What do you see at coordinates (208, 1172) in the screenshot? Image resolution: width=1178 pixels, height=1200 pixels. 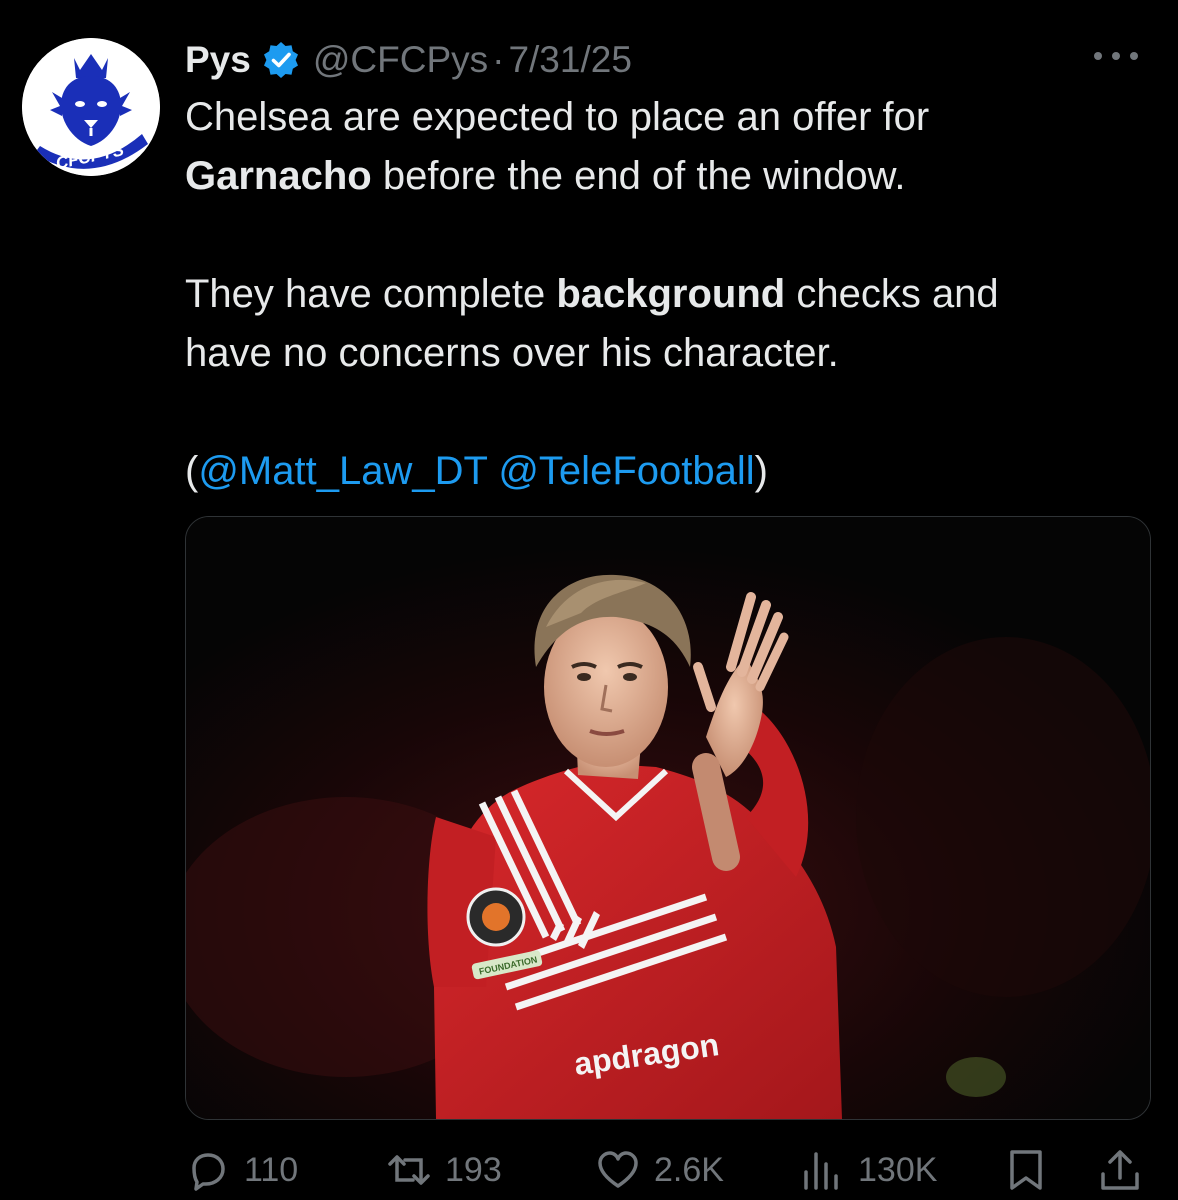 I see `reply-icon` at bounding box center [208, 1172].